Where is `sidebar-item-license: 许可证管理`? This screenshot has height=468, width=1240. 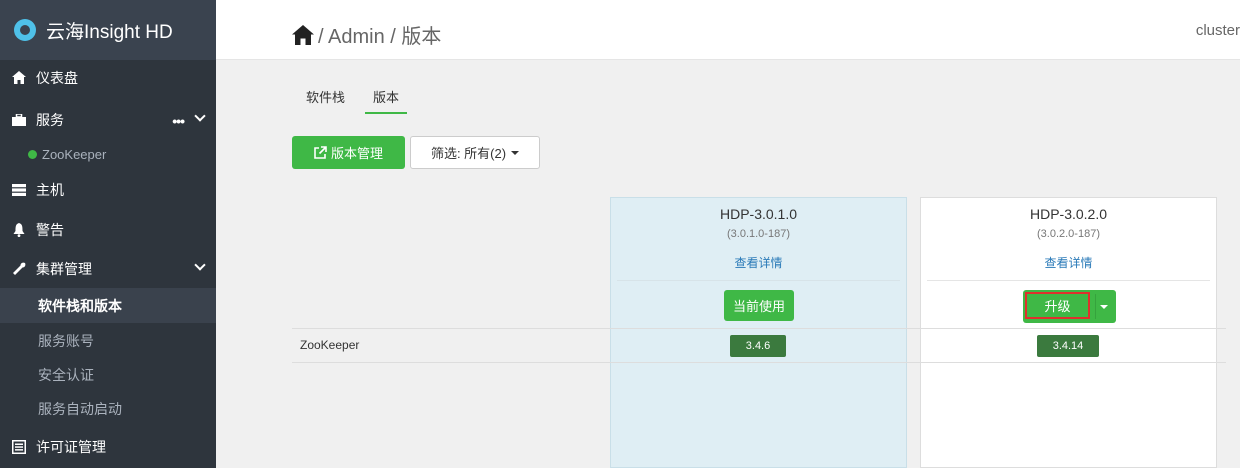 sidebar-item-license: 许可证管理 is located at coordinates (108, 446).